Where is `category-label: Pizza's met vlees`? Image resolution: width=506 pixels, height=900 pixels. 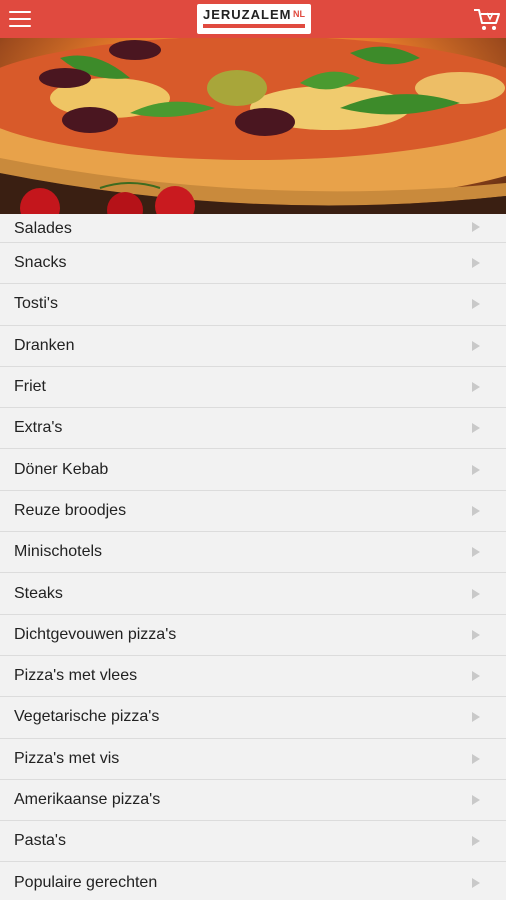 category-label: Pizza's met vlees is located at coordinates (76, 676).